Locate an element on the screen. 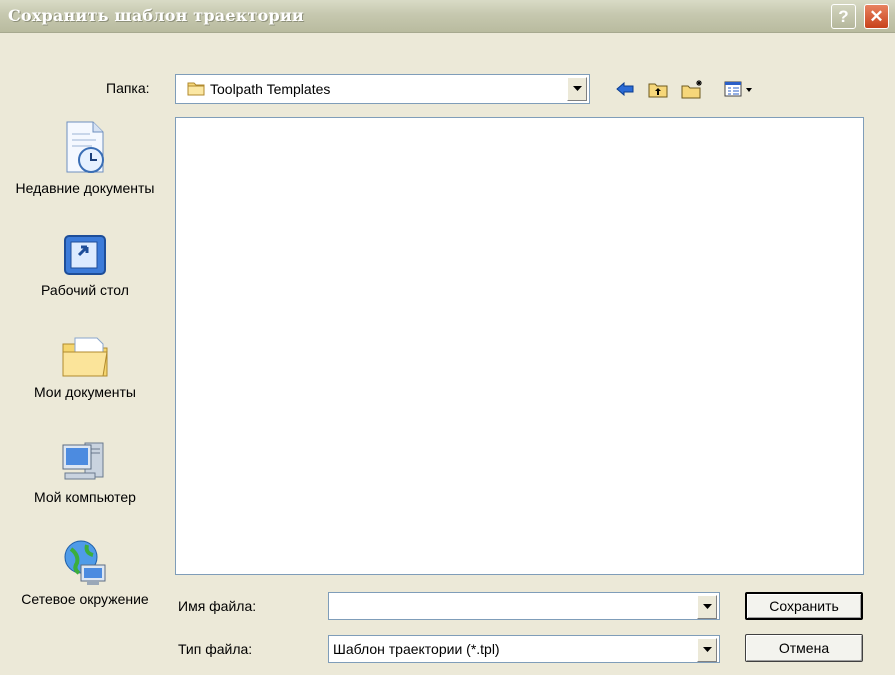 The image size is (895, 675). place-recent-documents: Недавние документы is located at coordinates (85, 158).